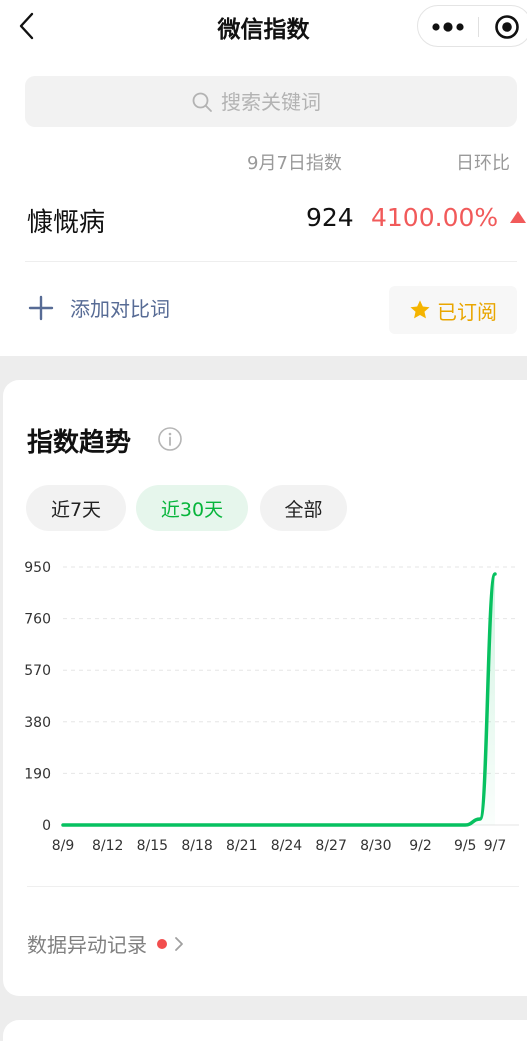 This screenshot has width=527, height=1041. I want to click on add-compare-label: 添加对比词, so click(120, 309).